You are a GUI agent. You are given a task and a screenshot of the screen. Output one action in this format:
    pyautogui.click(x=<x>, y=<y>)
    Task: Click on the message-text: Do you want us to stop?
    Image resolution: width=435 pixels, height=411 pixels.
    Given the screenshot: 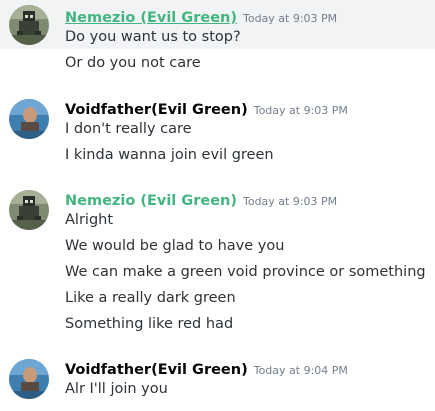 What is the action you would take?
    pyautogui.click(x=153, y=37)
    